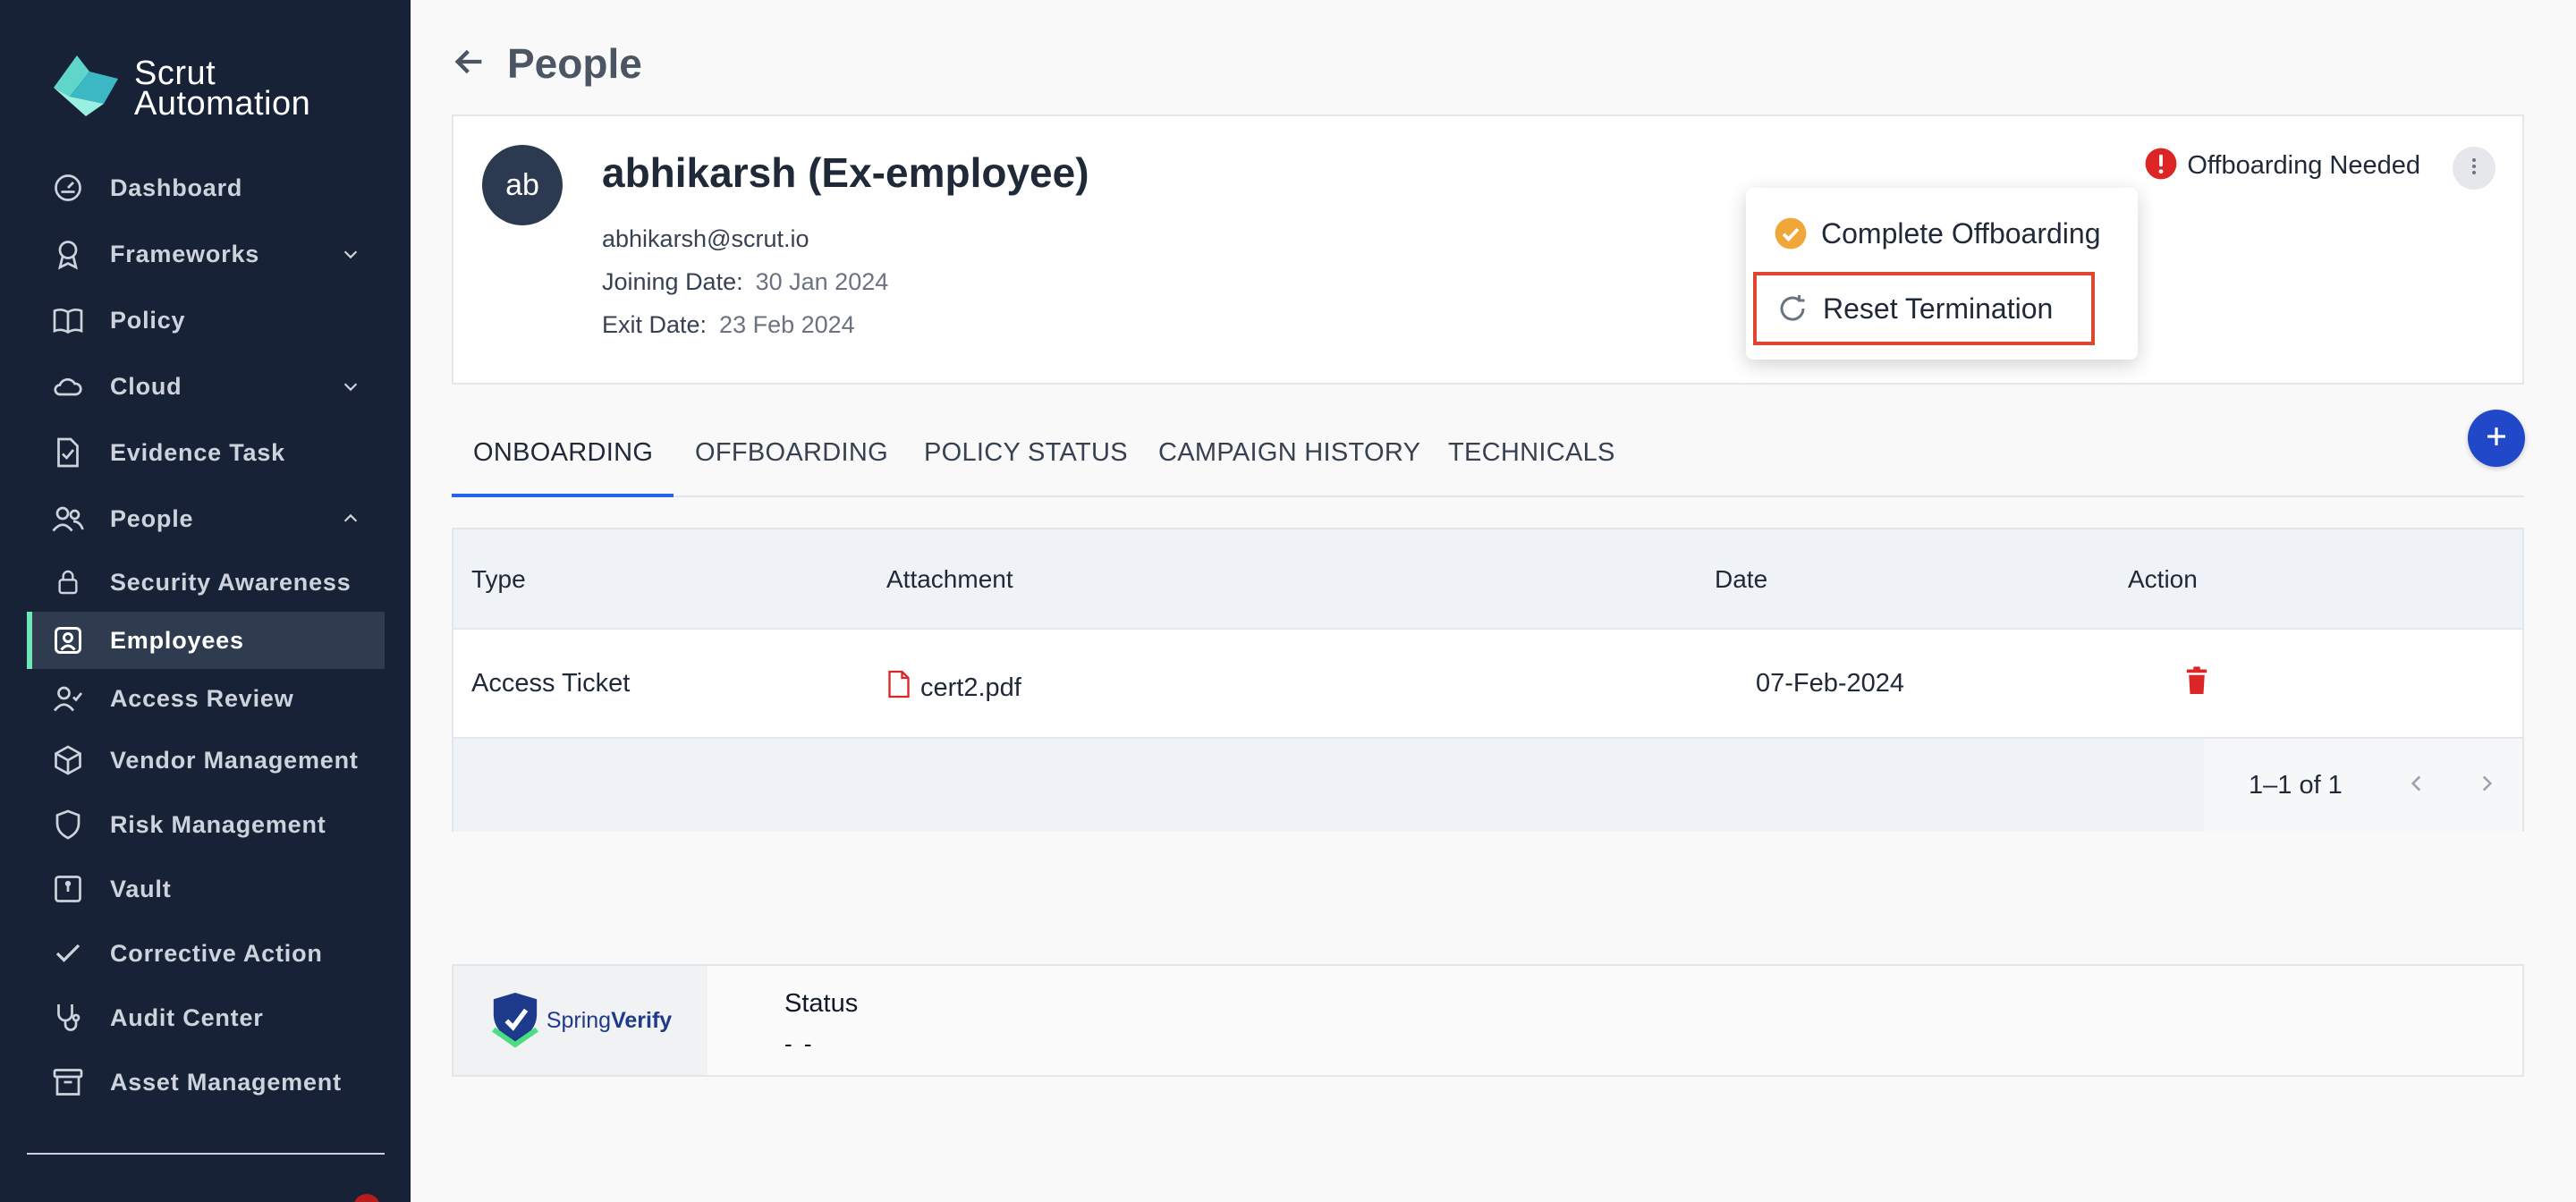 The width and height of the screenshot is (2576, 1202). What do you see at coordinates (366, 1198) in the screenshot?
I see `notification-dot` at bounding box center [366, 1198].